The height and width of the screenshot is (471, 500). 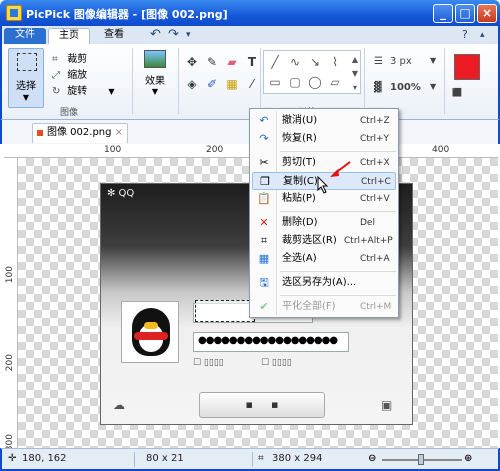 What do you see at coordinates (11, 304) in the screenshot?
I see `ruler-left: 100 200 300` at bounding box center [11, 304].